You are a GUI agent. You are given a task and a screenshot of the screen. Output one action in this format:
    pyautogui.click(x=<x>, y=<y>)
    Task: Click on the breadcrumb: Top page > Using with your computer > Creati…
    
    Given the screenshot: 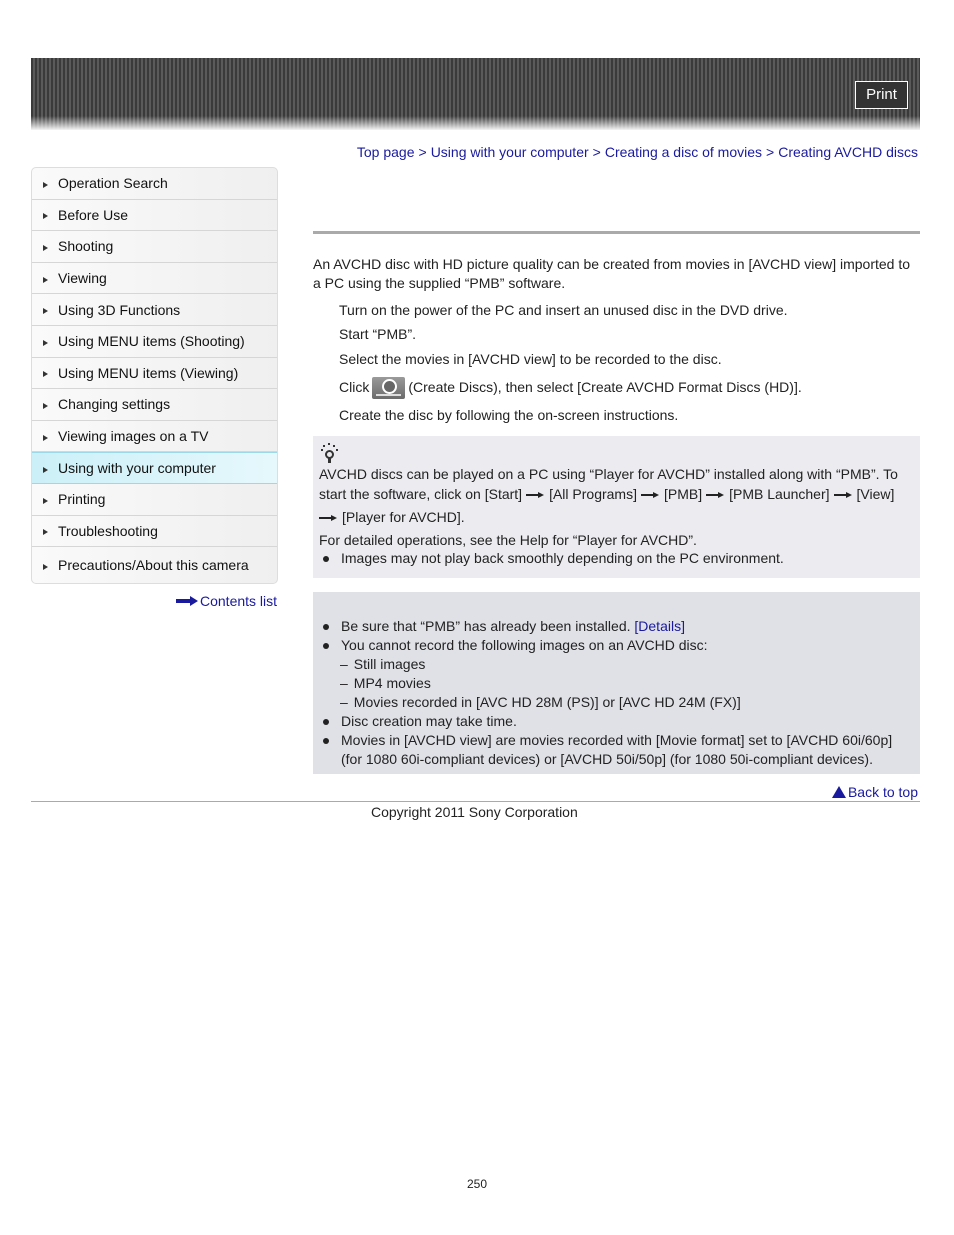 What is the action you would take?
    pyautogui.click(x=637, y=152)
    